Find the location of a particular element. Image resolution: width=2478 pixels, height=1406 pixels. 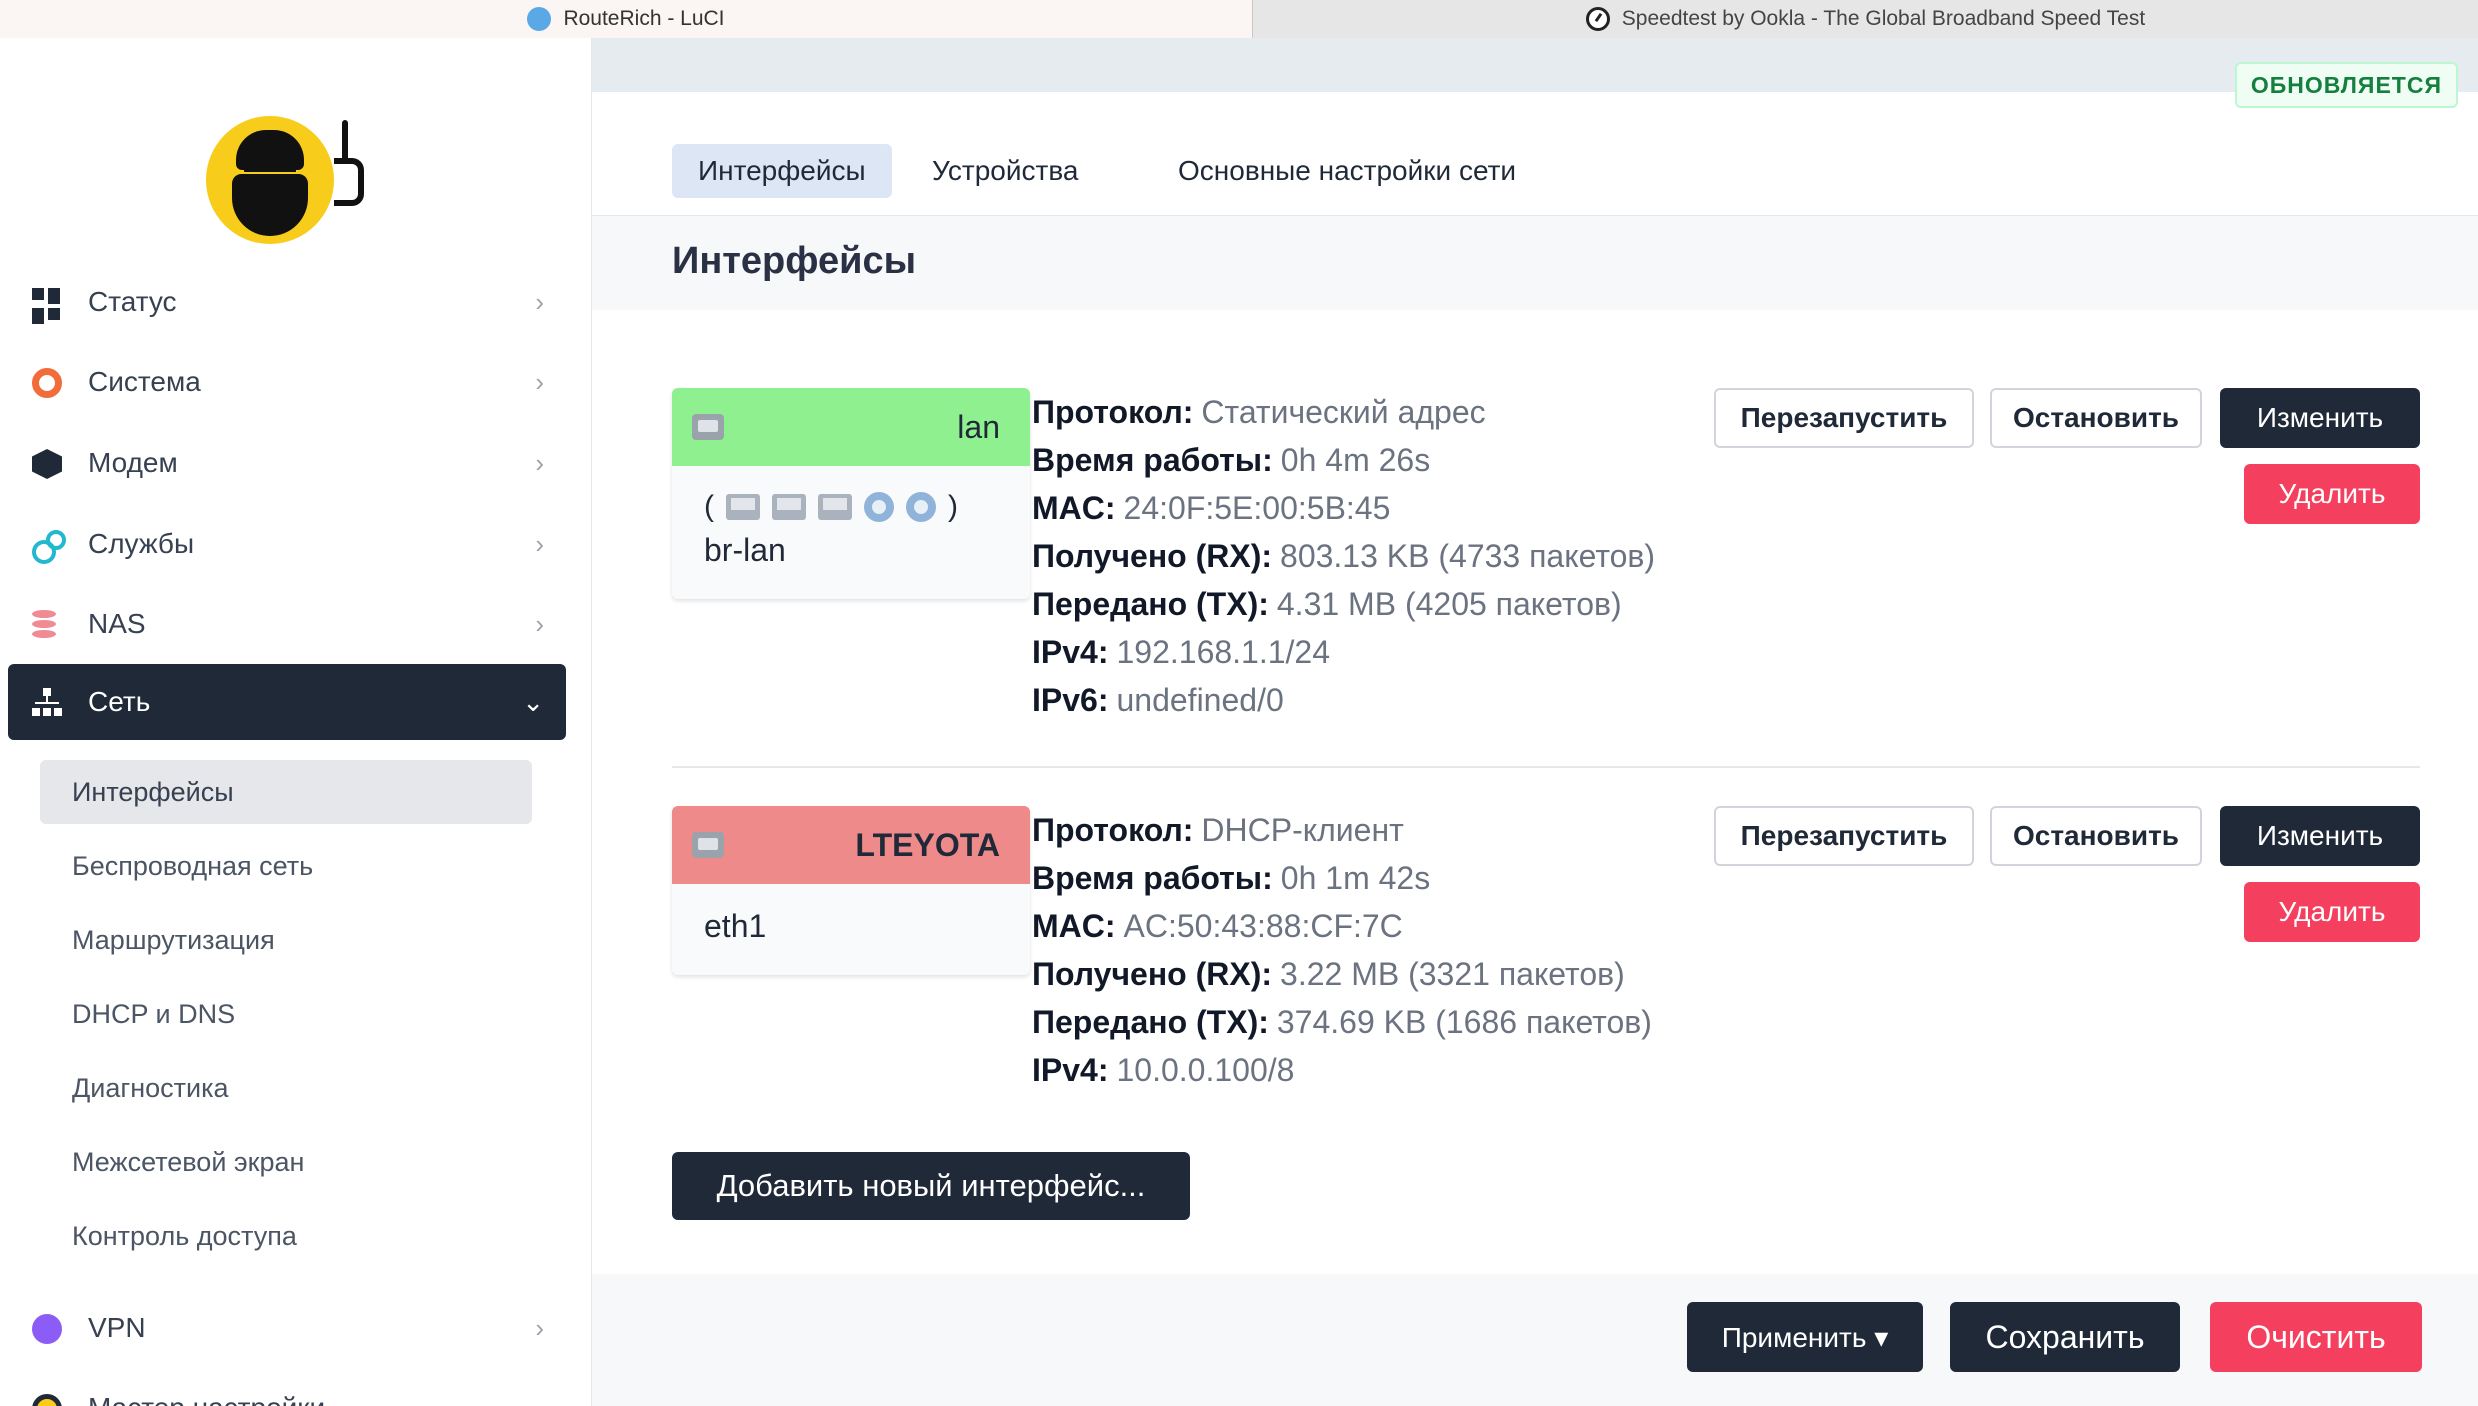

sidebar-subitem-interfaces: Интерфейсы is located at coordinates (286, 792).